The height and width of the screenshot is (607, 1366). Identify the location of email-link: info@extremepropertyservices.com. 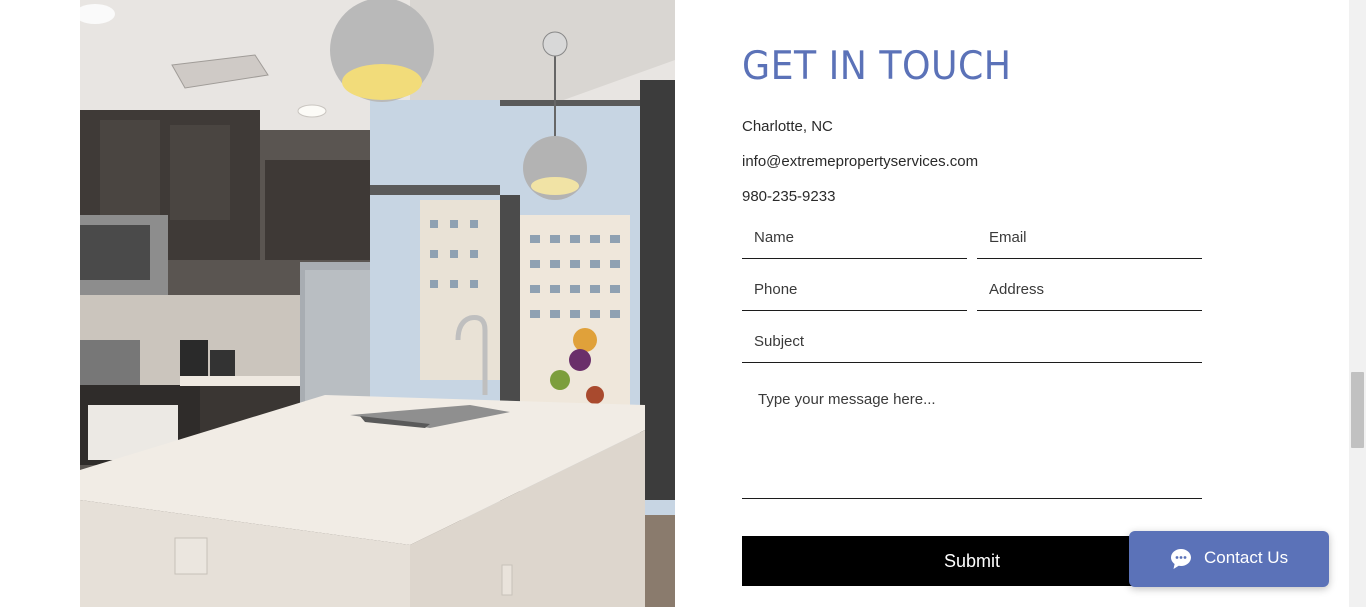
(860, 161).